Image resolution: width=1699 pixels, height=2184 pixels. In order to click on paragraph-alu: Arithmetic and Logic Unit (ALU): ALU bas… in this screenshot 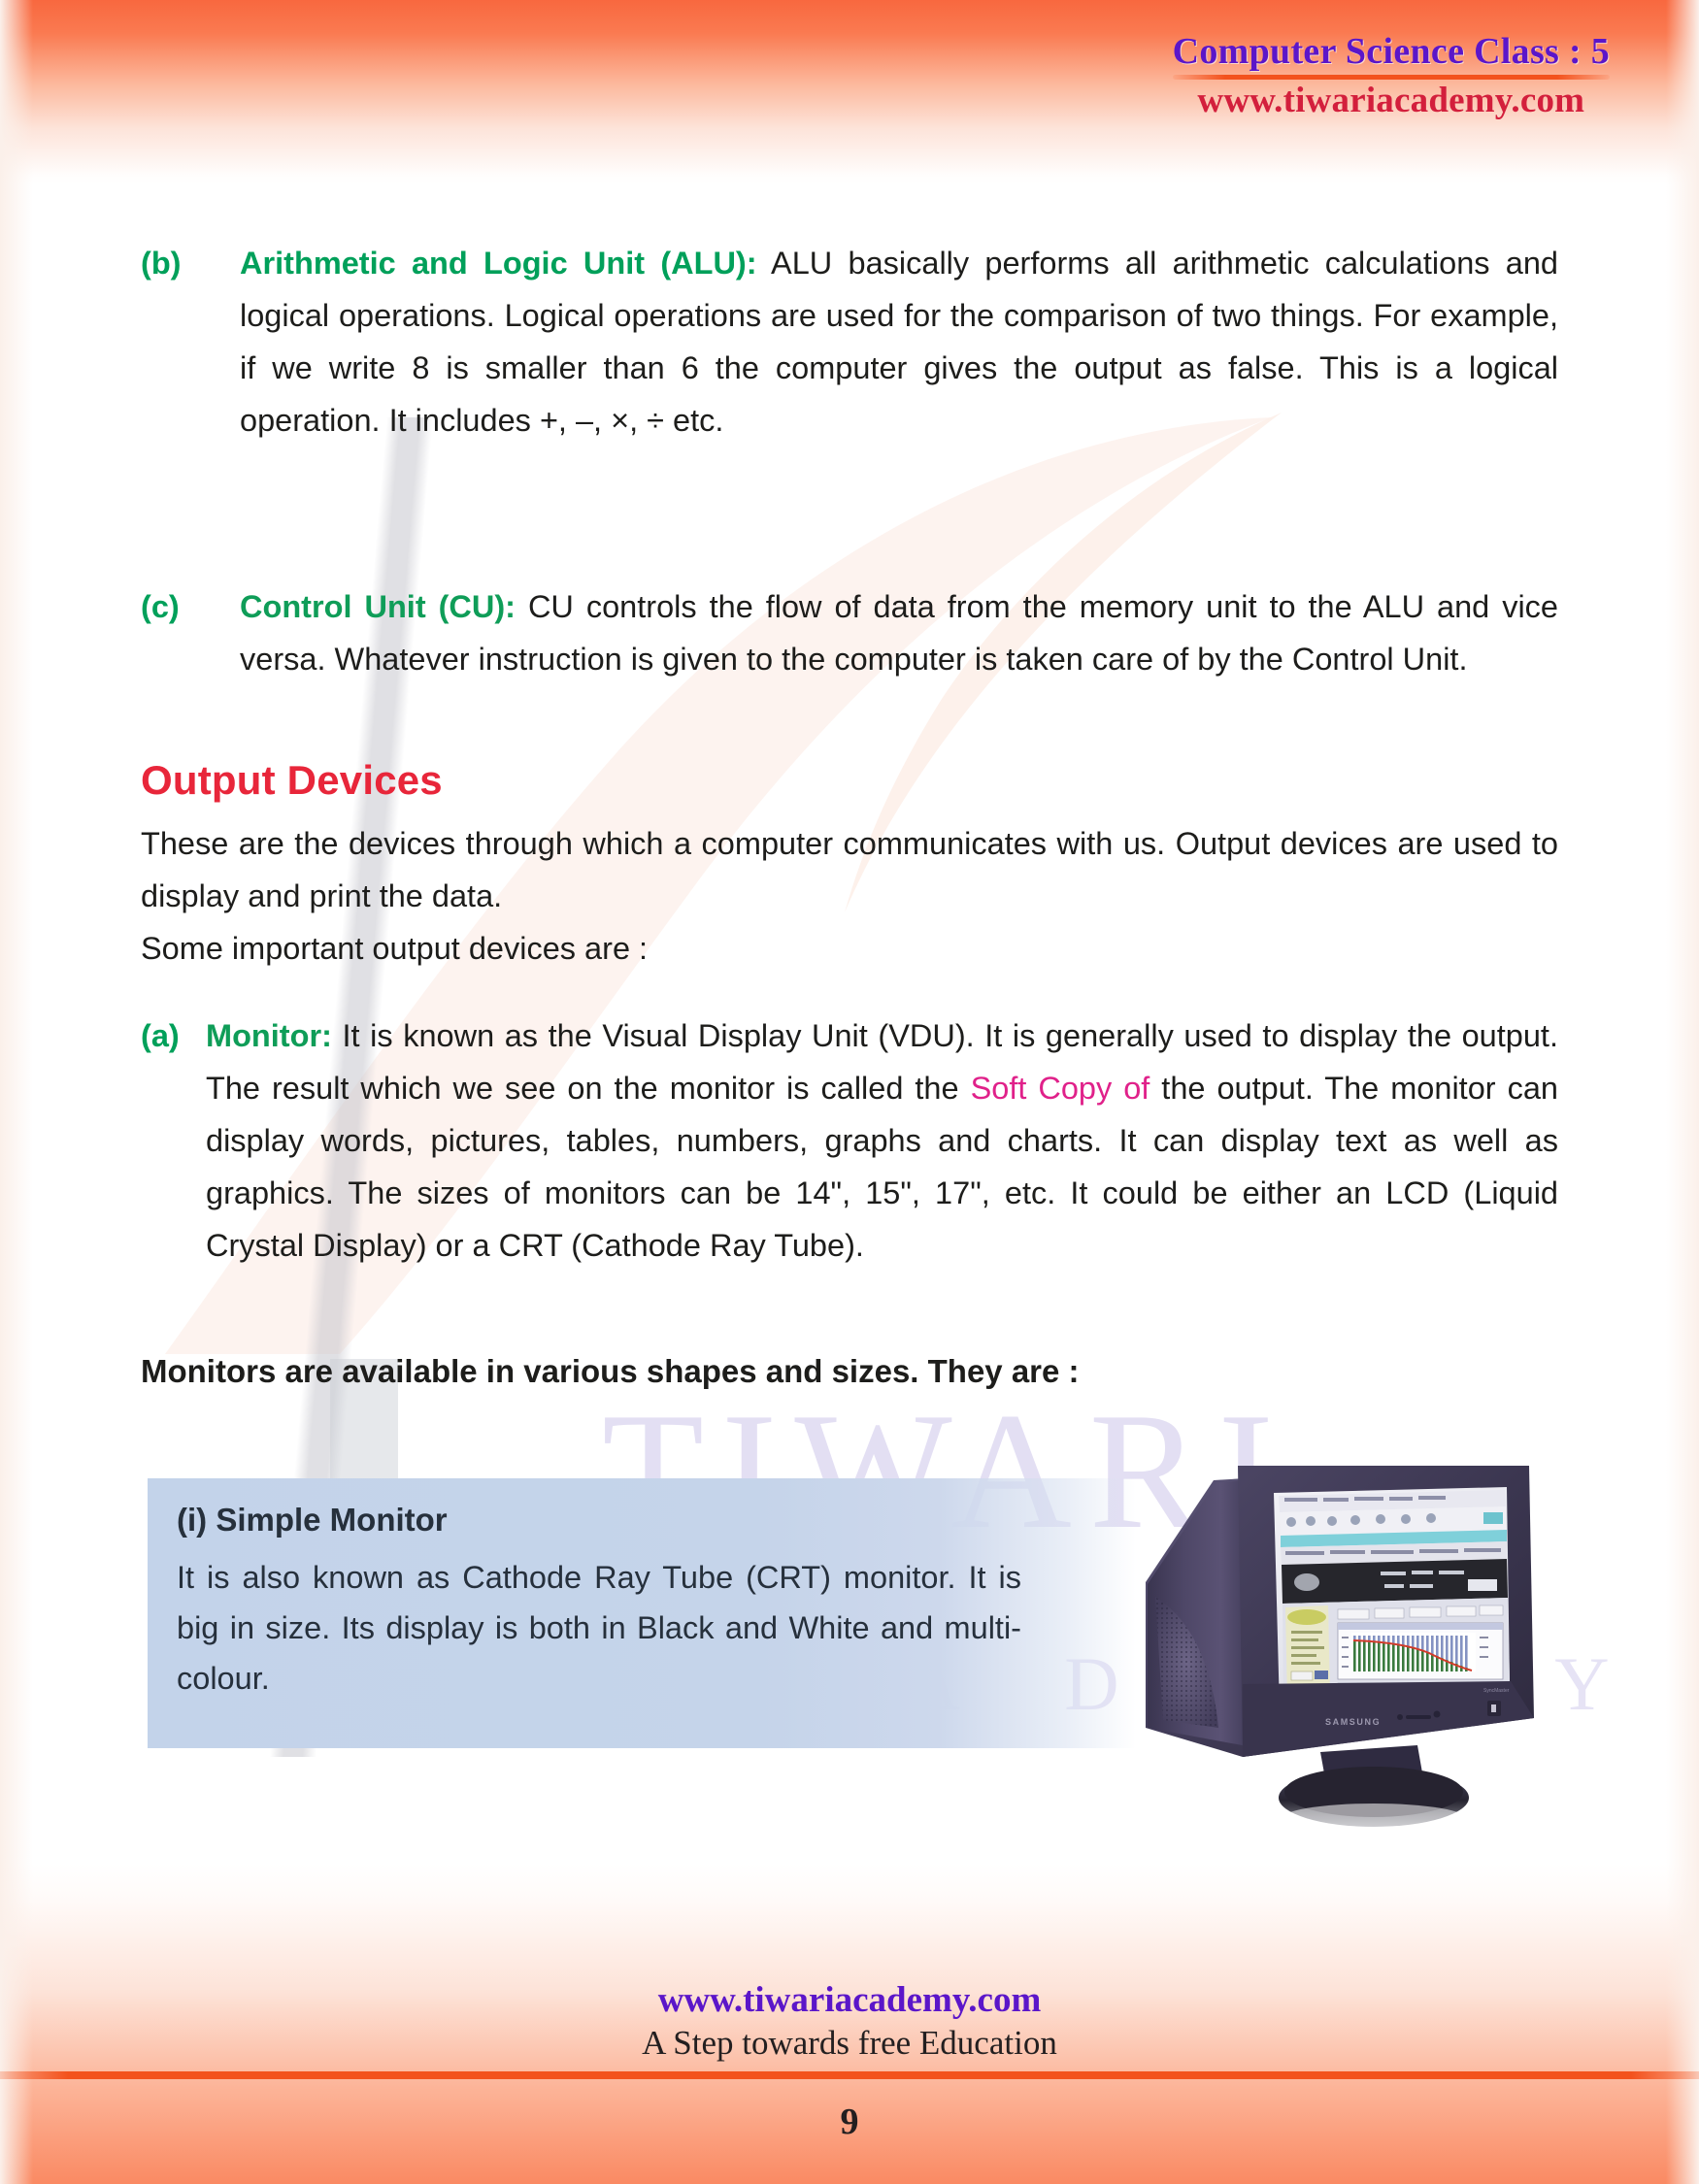, I will do `click(899, 342)`.